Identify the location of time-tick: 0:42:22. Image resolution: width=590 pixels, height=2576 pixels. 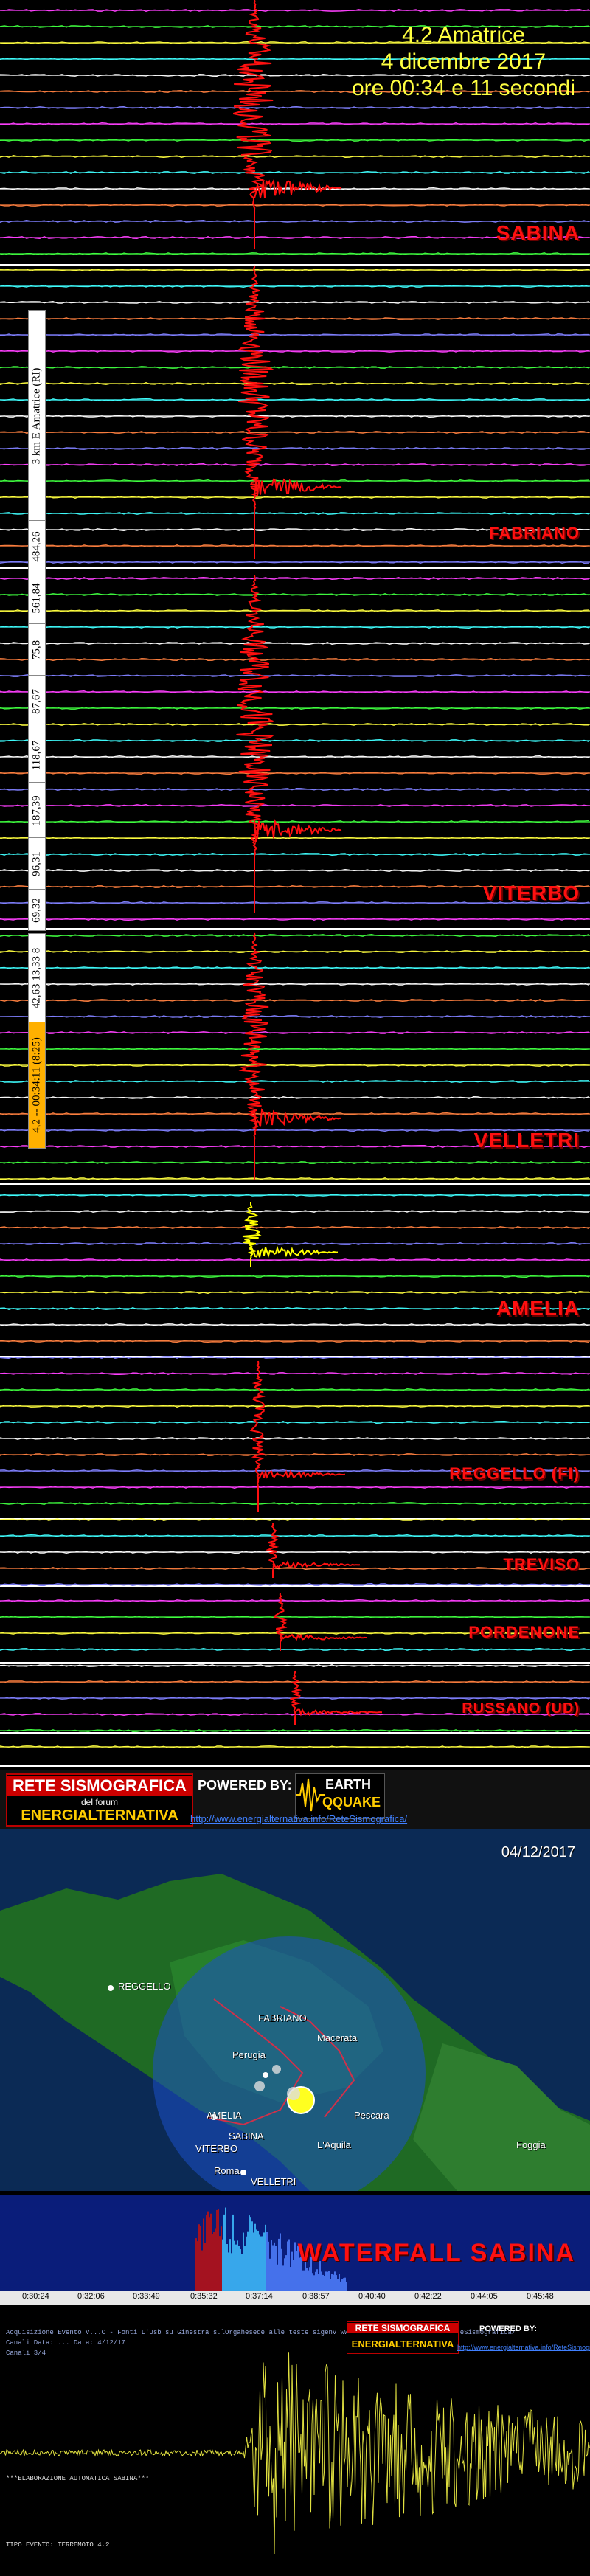
(428, 2296).